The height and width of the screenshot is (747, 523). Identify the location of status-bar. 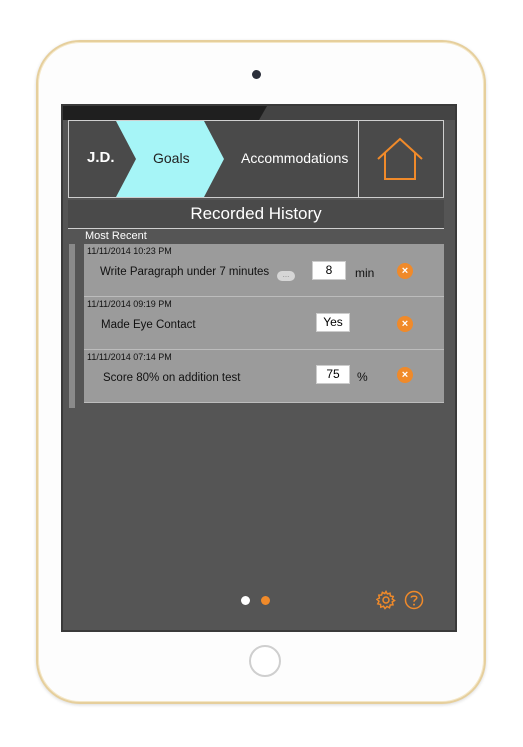
(259, 113).